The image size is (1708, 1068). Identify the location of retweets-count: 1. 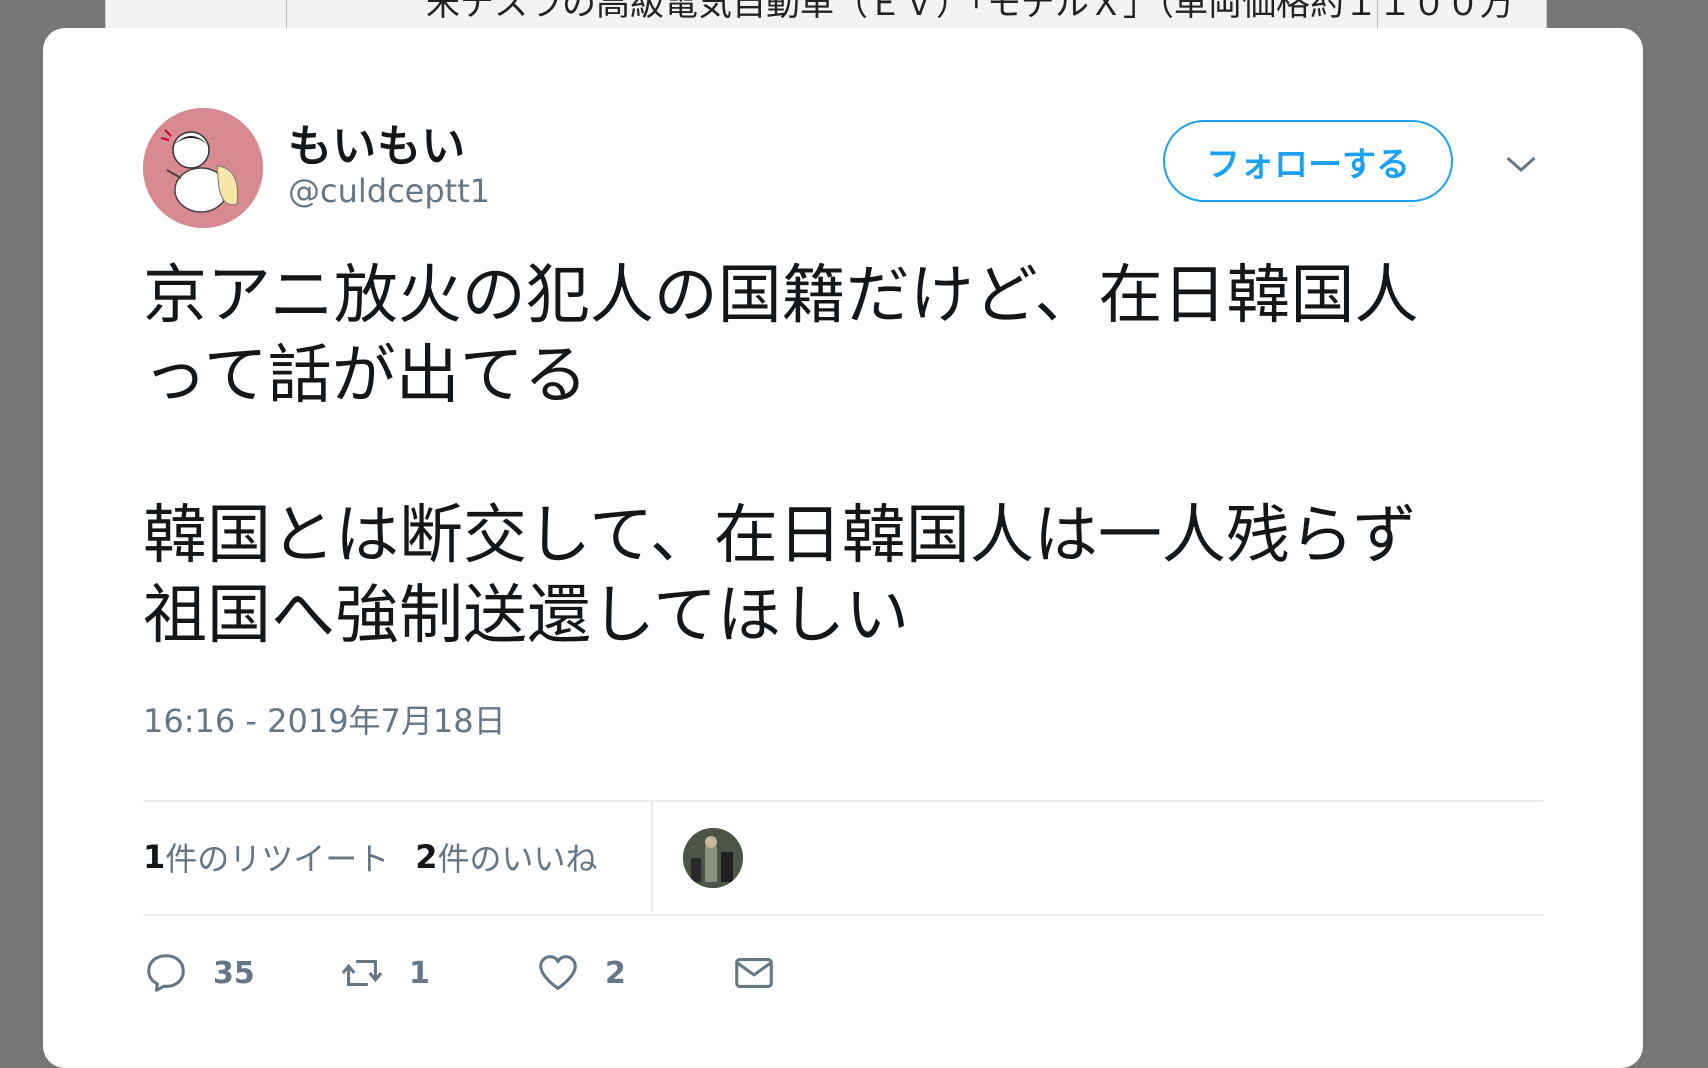
(154, 857).